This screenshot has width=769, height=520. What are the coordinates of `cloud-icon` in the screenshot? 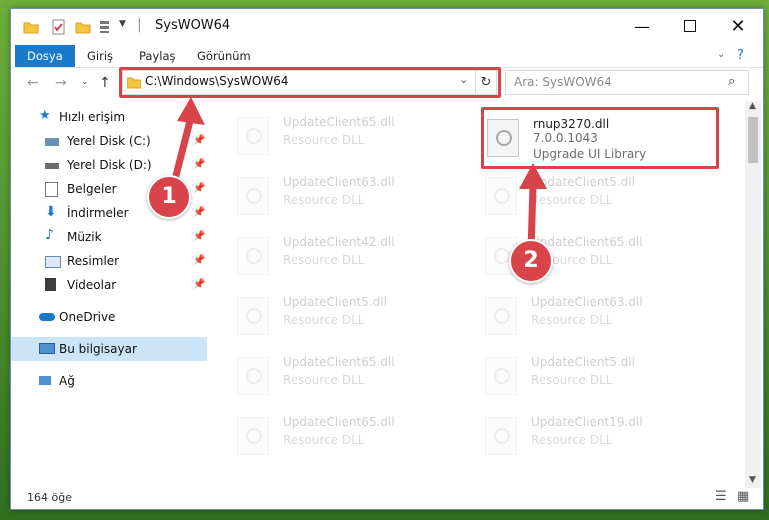 It's located at (47, 317).